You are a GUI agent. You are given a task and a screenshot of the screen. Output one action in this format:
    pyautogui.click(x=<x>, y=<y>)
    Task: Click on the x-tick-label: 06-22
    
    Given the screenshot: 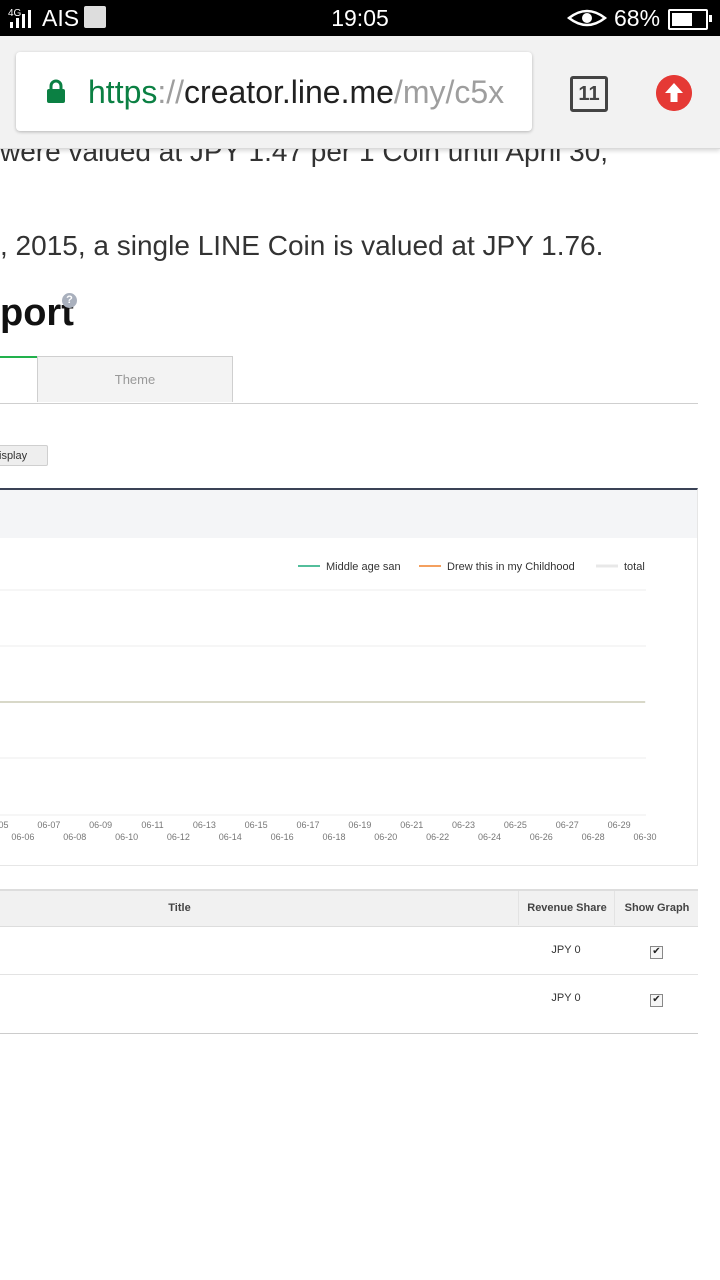 What is the action you would take?
    pyautogui.click(x=437, y=837)
    